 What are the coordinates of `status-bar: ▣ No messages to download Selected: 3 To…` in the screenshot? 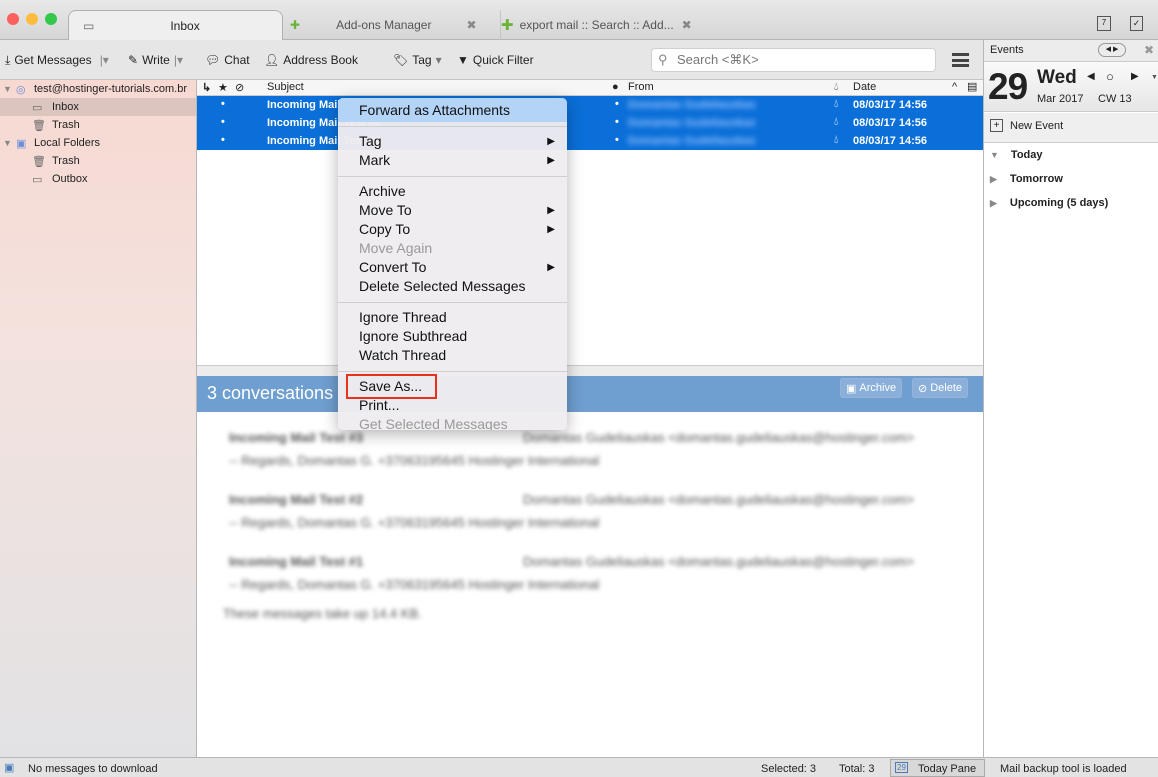 It's located at (579, 767).